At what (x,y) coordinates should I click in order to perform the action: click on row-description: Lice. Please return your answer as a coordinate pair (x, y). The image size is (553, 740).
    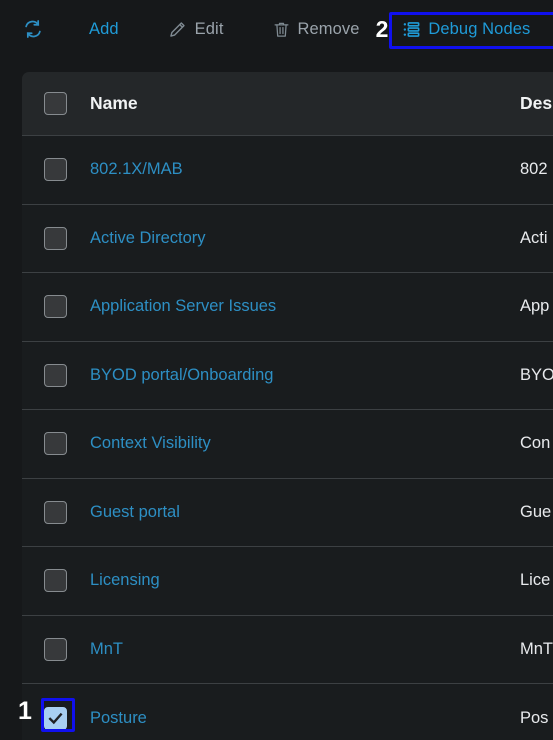
    Looking at the image, I should click on (535, 580).